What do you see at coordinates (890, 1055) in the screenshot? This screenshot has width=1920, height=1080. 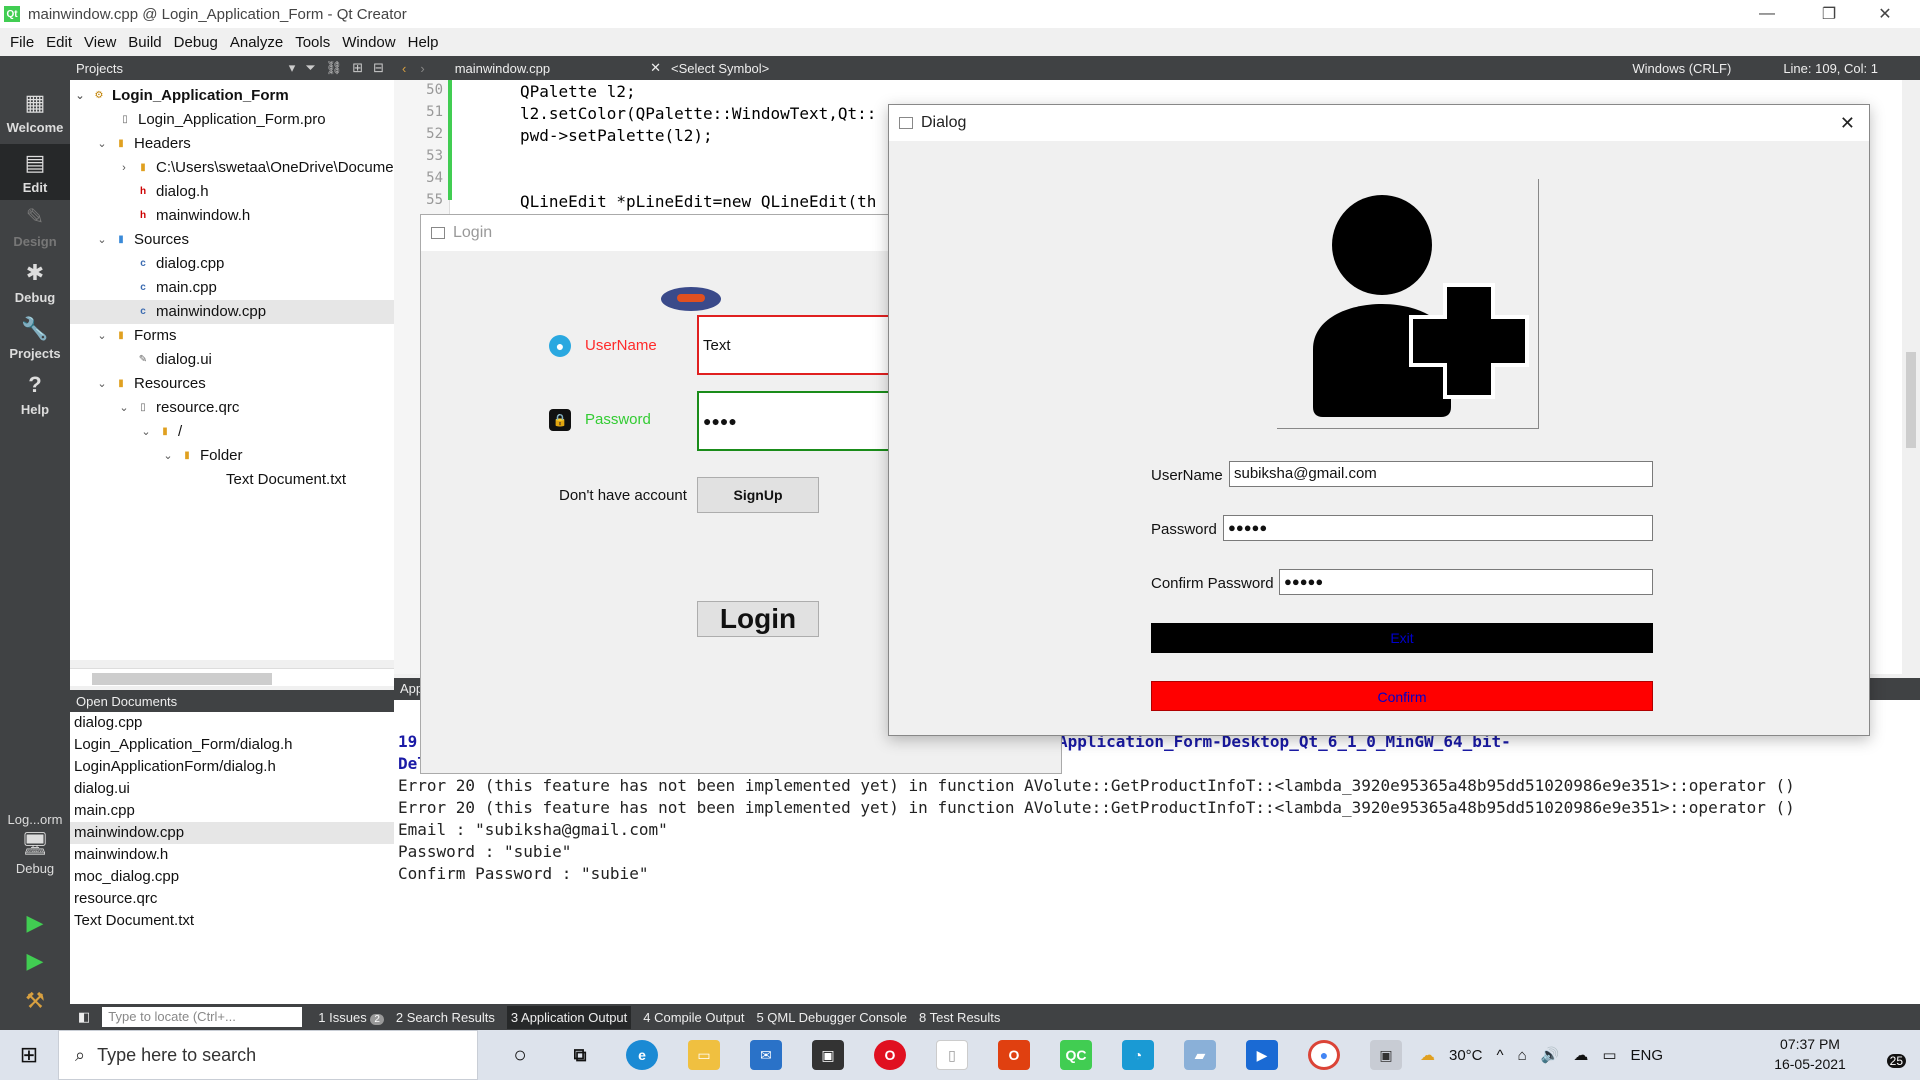 I see `opera-icon: O` at bounding box center [890, 1055].